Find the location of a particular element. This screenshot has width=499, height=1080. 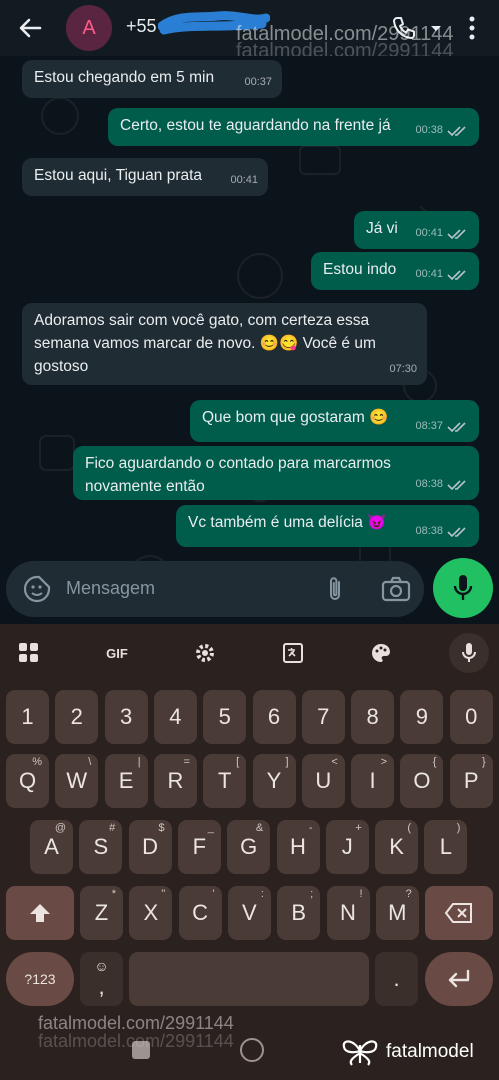

key-v: V: is located at coordinates (249, 913).